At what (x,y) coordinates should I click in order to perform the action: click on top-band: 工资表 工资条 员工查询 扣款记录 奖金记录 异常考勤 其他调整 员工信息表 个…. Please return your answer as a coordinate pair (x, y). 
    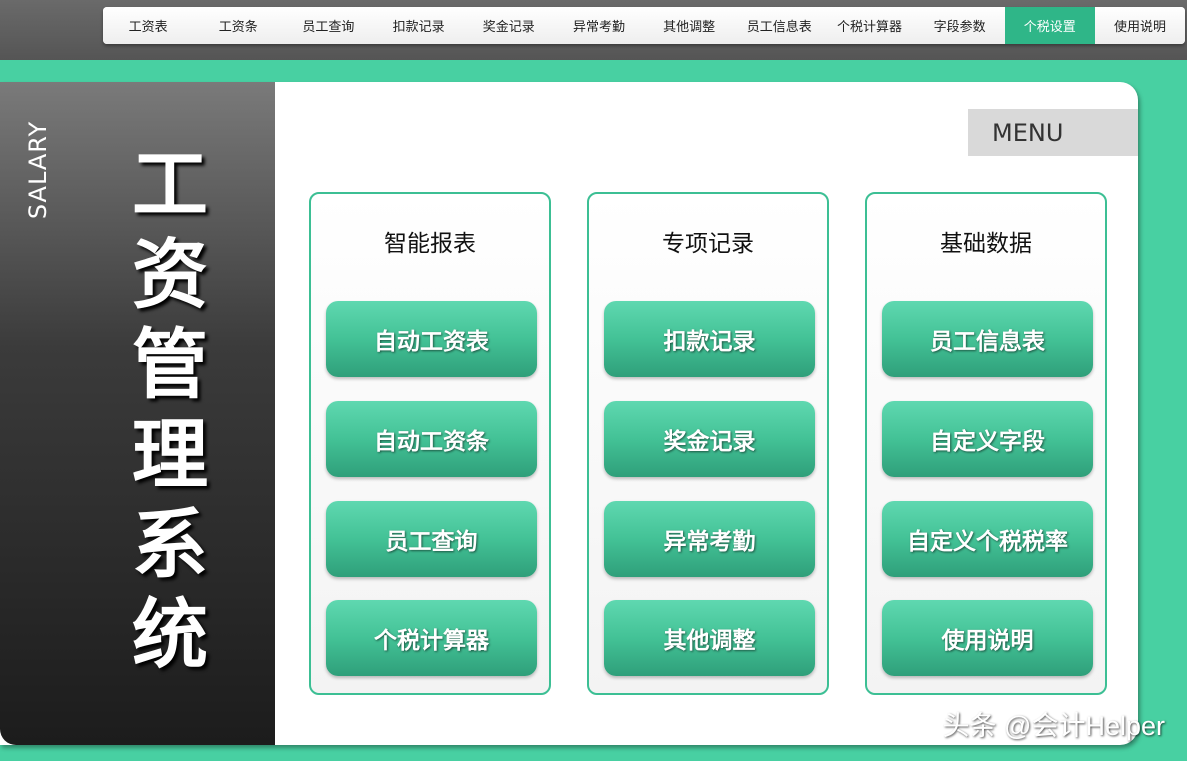
    Looking at the image, I should click on (593, 30).